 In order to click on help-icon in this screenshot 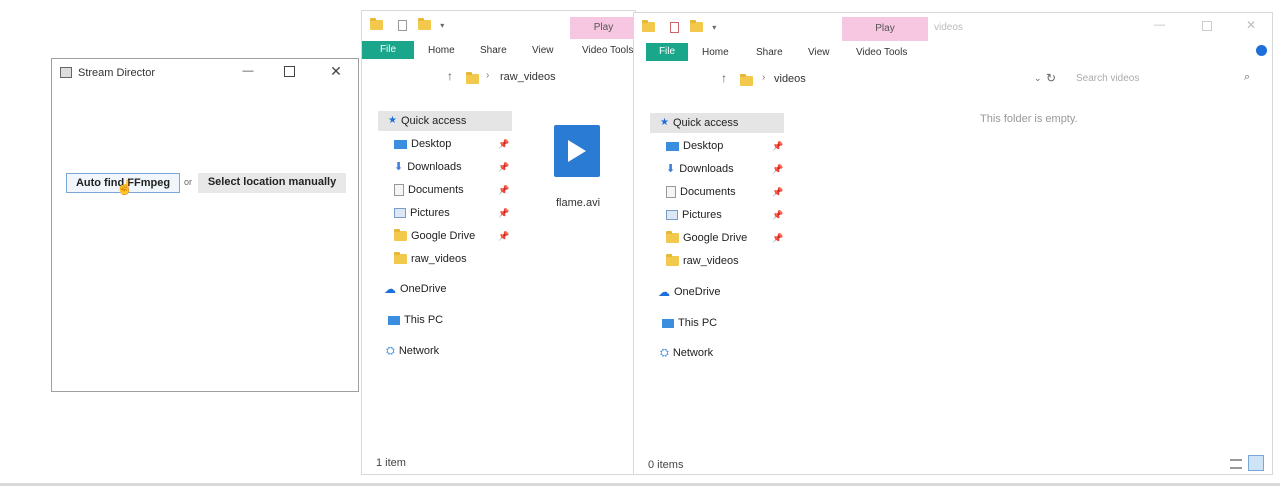, I will do `click(1261, 50)`.